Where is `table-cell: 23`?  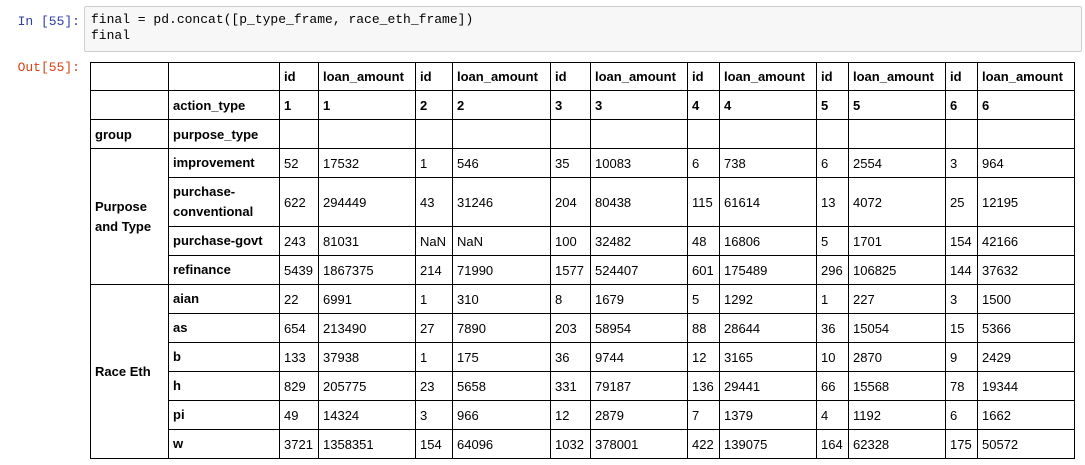 table-cell: 23 is located at coordinates (434, 386).